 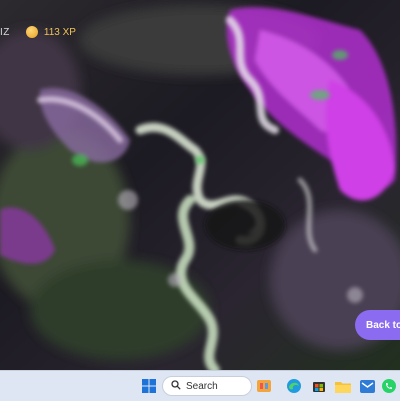 I want to click on windows-start-icon, so click(x=149, y=386).